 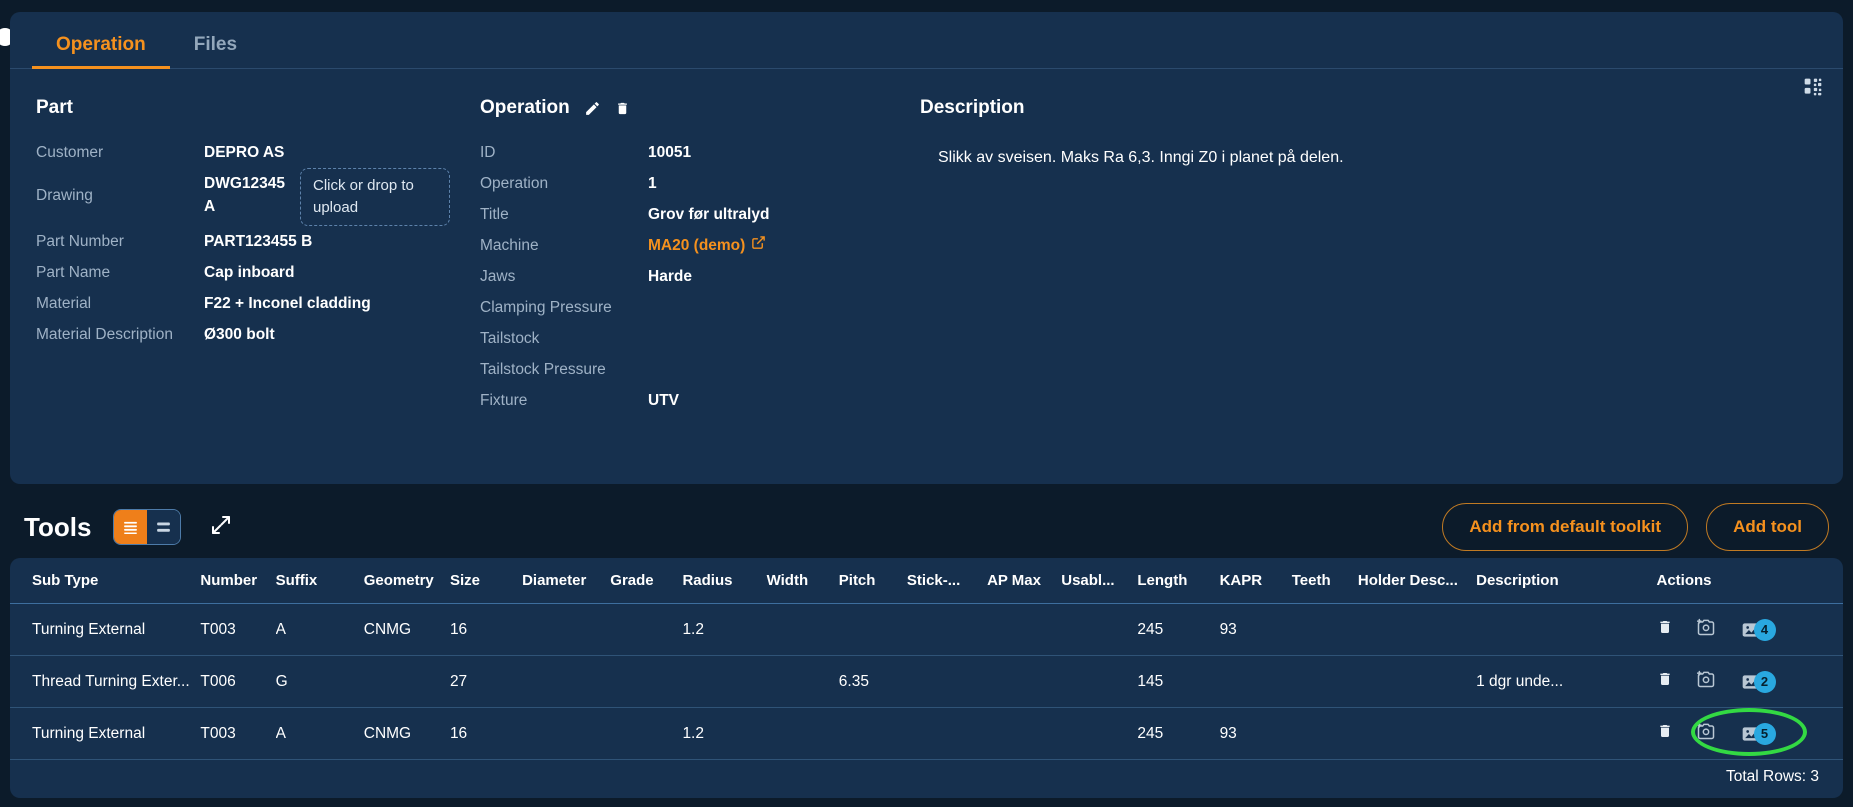 I want to click on cell-grade, so click(x=646, y=733).